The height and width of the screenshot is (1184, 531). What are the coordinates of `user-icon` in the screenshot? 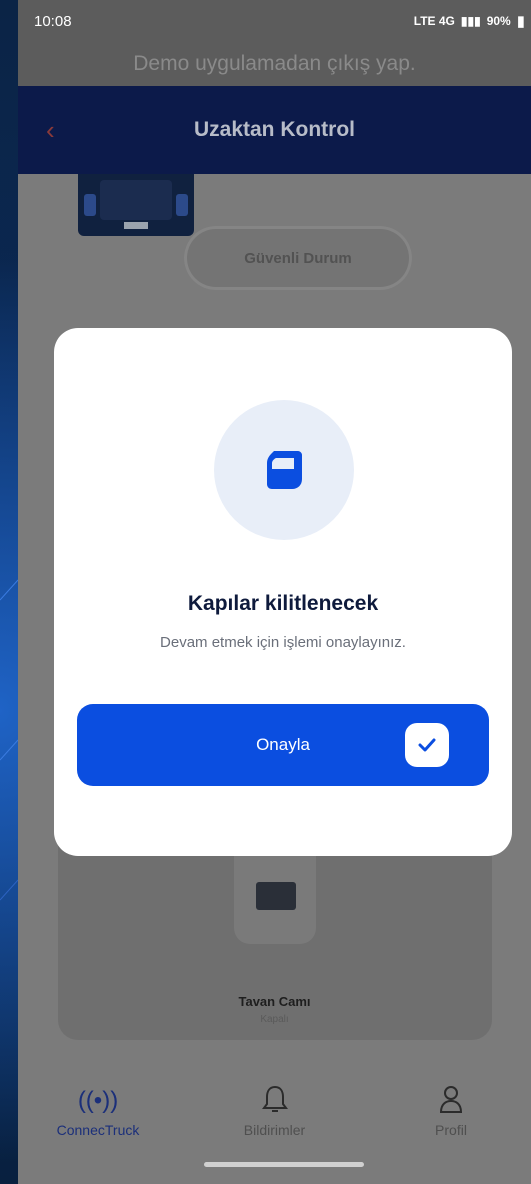 It's located at (451, 1101).